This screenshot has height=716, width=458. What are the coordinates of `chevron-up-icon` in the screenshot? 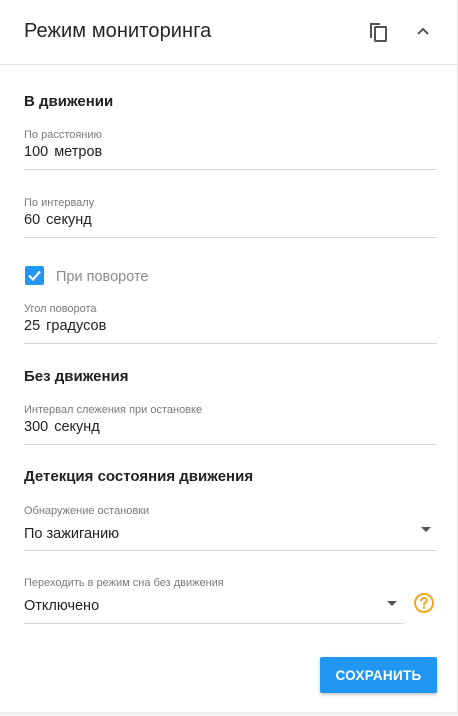 It's located at (423, 31).